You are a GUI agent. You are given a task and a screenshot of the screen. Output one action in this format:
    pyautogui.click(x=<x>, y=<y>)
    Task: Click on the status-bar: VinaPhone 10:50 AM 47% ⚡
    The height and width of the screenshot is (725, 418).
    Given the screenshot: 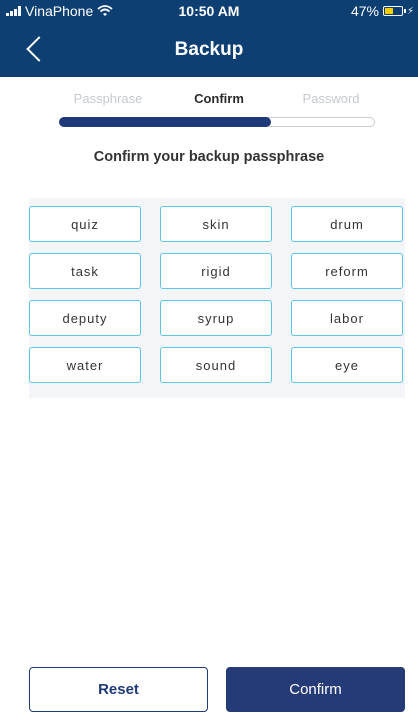 What is the action you would take?
    pyautogui.click(x=209, y=11)
    